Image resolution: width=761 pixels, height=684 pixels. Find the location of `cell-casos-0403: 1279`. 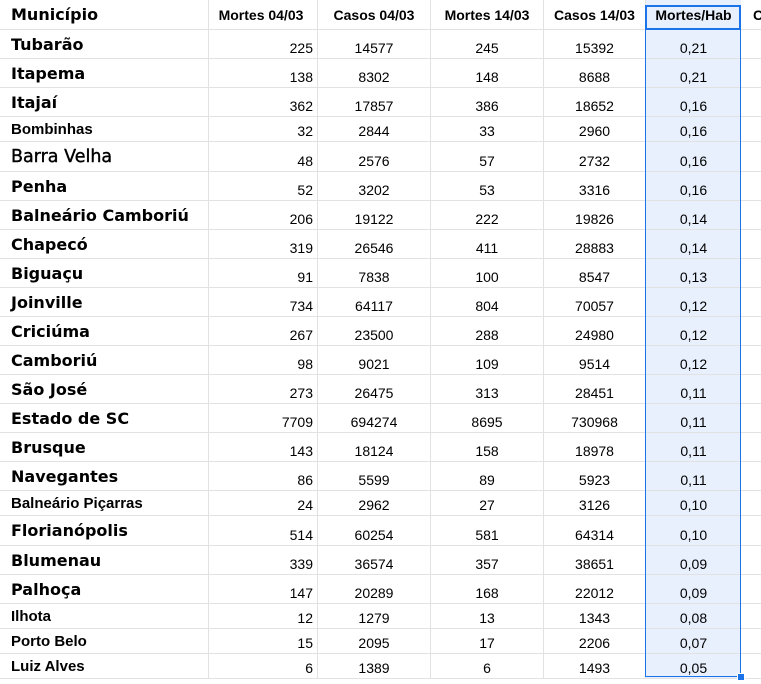

cell-casos-0403: 1279 is located at coordinates (374, 616).